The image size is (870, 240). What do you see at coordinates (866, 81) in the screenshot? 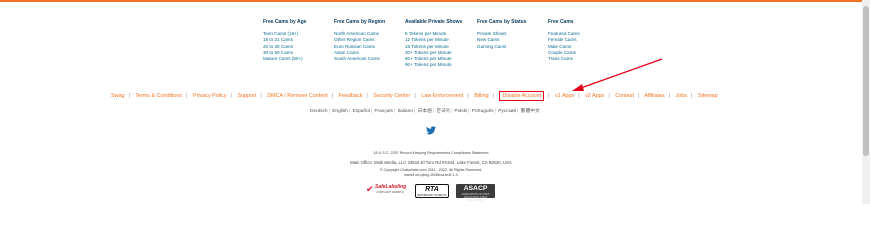
I see `scrollbar-thumb` at bounding box center [866, 81].